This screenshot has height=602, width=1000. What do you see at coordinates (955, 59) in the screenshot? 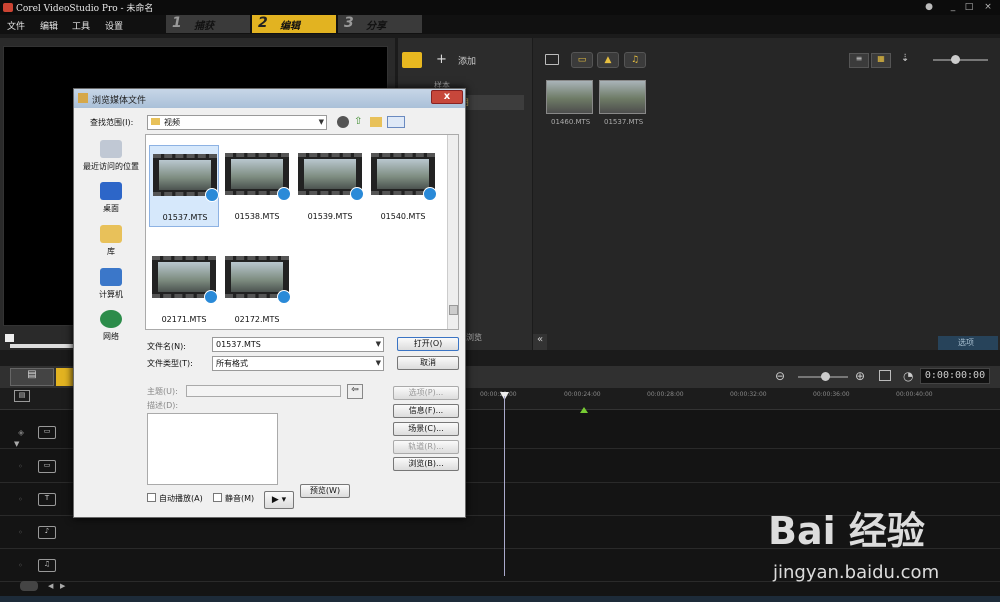
I see `slider-knob` at bounding box center [955, 59].